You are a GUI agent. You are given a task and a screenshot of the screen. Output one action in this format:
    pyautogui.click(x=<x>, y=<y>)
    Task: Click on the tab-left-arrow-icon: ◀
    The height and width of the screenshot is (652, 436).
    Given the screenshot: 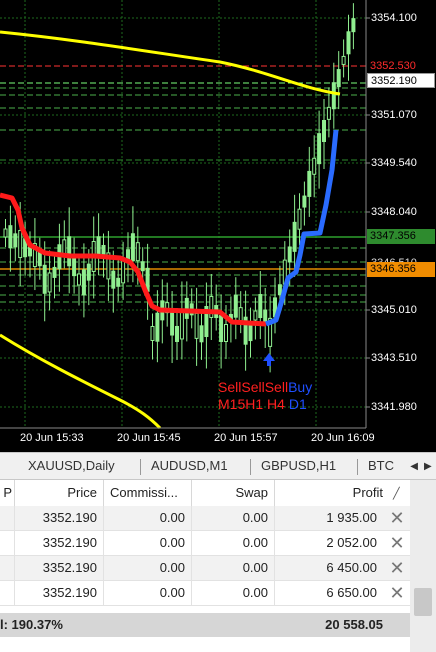 What is the action you would take?
    pyautogui.click(x=414, y=466)
    